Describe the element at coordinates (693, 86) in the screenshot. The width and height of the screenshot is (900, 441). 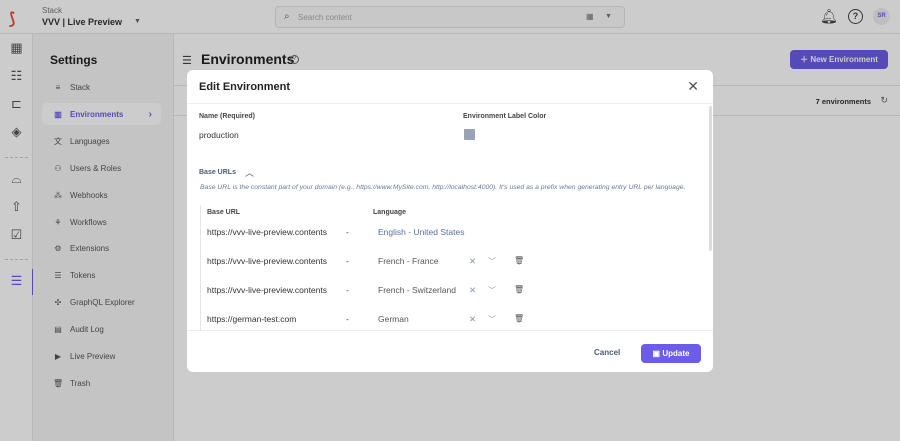
I see `close-icon: ✕` at that location.